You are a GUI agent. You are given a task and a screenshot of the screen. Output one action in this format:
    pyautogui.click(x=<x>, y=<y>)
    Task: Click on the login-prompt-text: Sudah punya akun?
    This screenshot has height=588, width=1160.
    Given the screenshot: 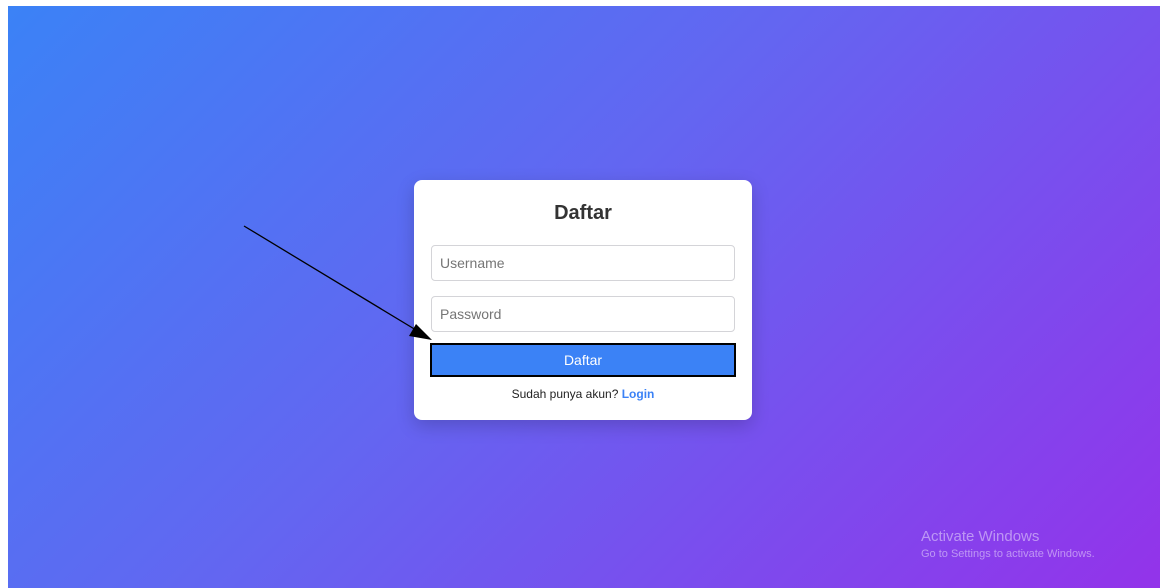 What is the action you would take?
    pyautogui.click(x=565, y=394)
    